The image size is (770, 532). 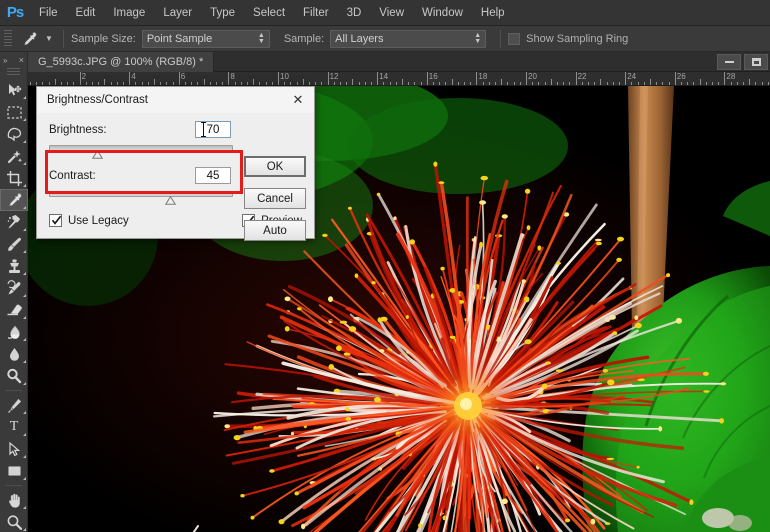 I want to click on sample-size-select: Point Sample ▲ ▼, so click(x=205, y=38).